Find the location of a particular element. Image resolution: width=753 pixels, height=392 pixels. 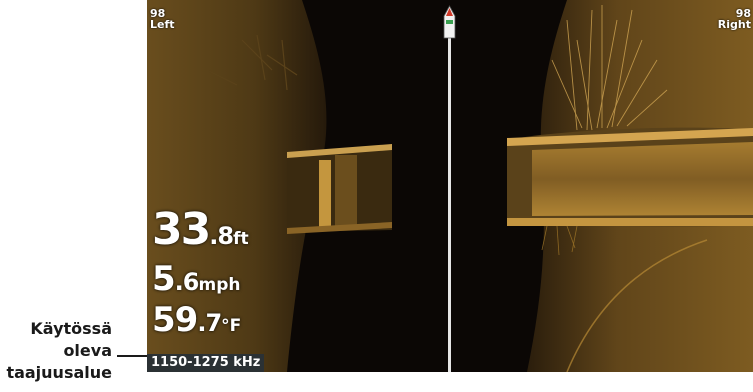

depth-decimal: .8 is located at coordinates (221, 236).